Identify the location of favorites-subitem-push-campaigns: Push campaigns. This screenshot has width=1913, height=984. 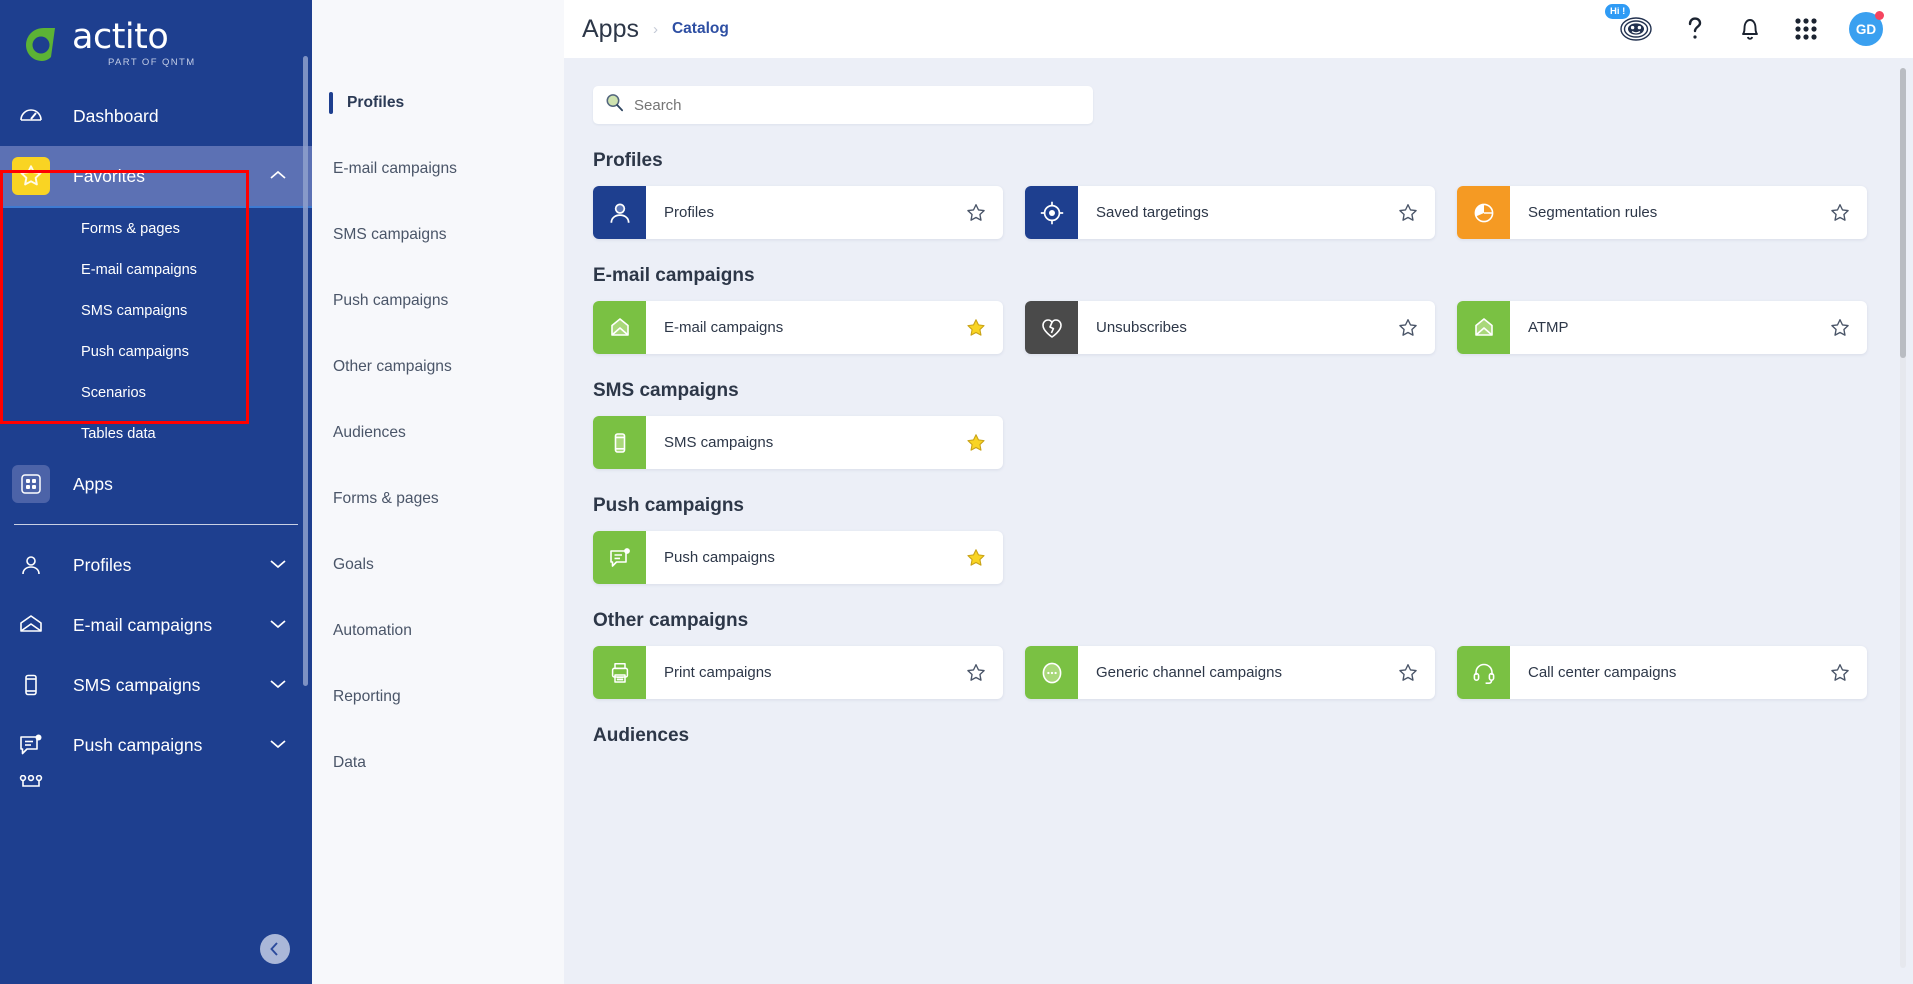
(156, 351).